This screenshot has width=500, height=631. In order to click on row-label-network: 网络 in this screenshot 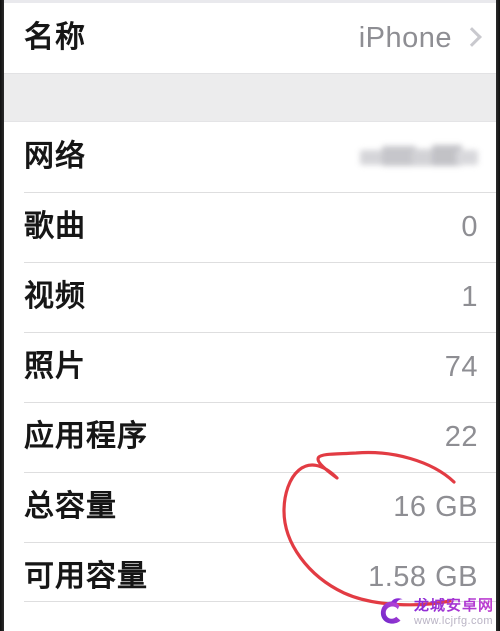, I will do `click(55, 156)`.